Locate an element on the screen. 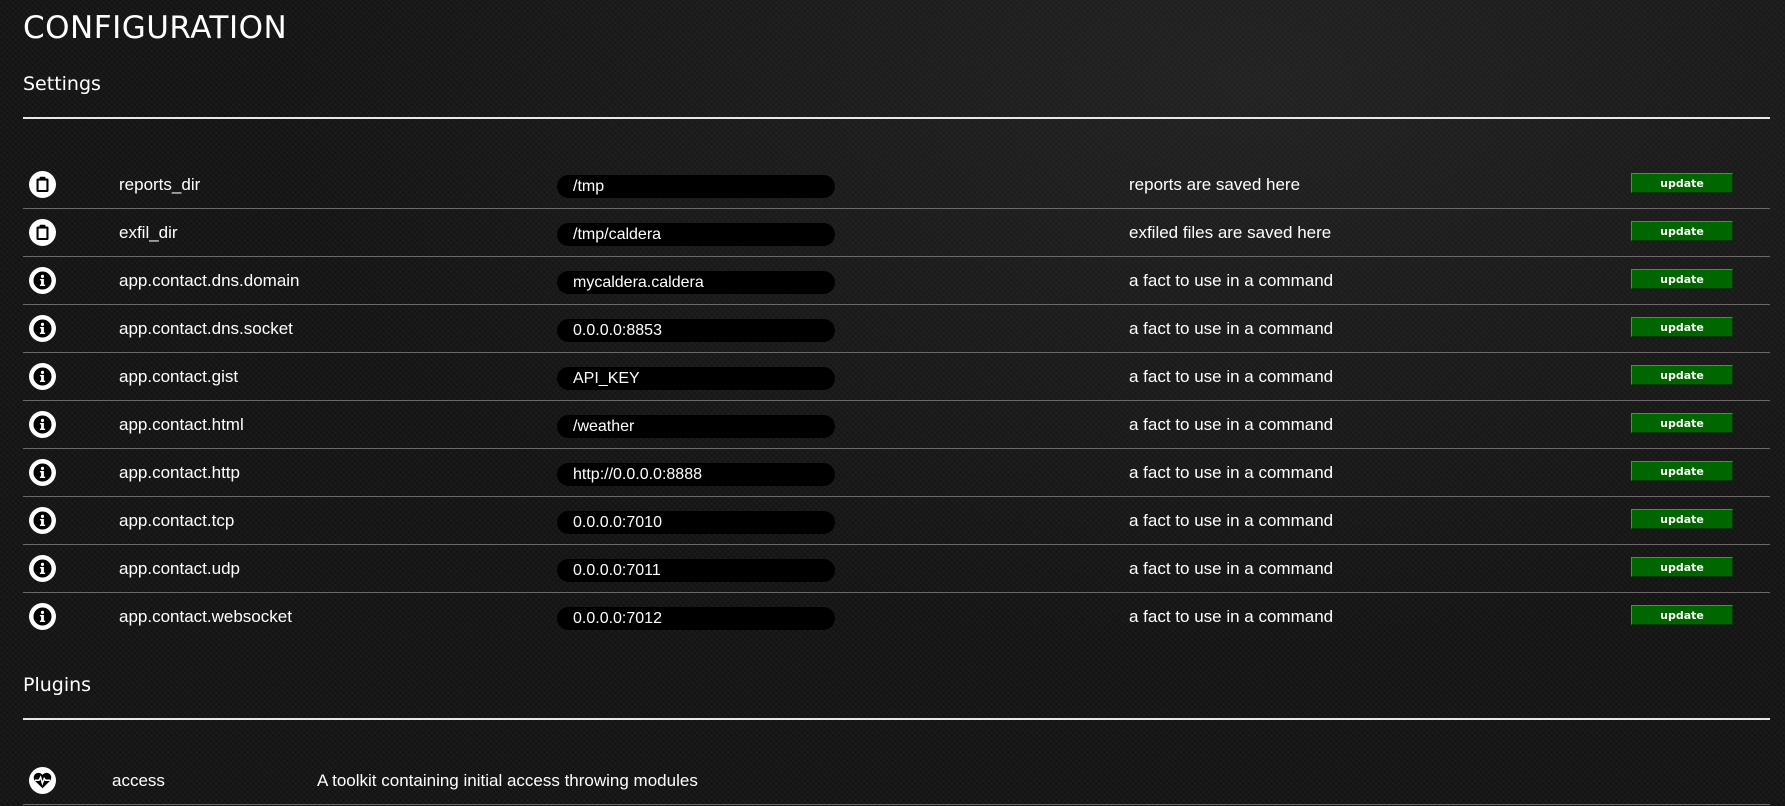  heartbeat-icon is located at coordinates (42, 780).